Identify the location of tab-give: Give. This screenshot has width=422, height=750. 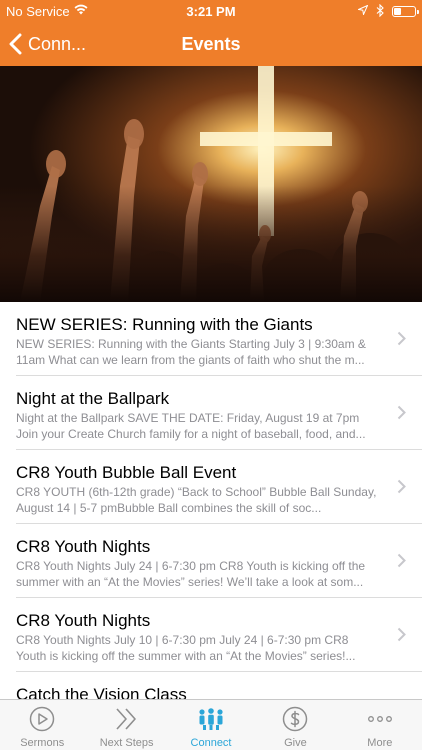
(295, 725).